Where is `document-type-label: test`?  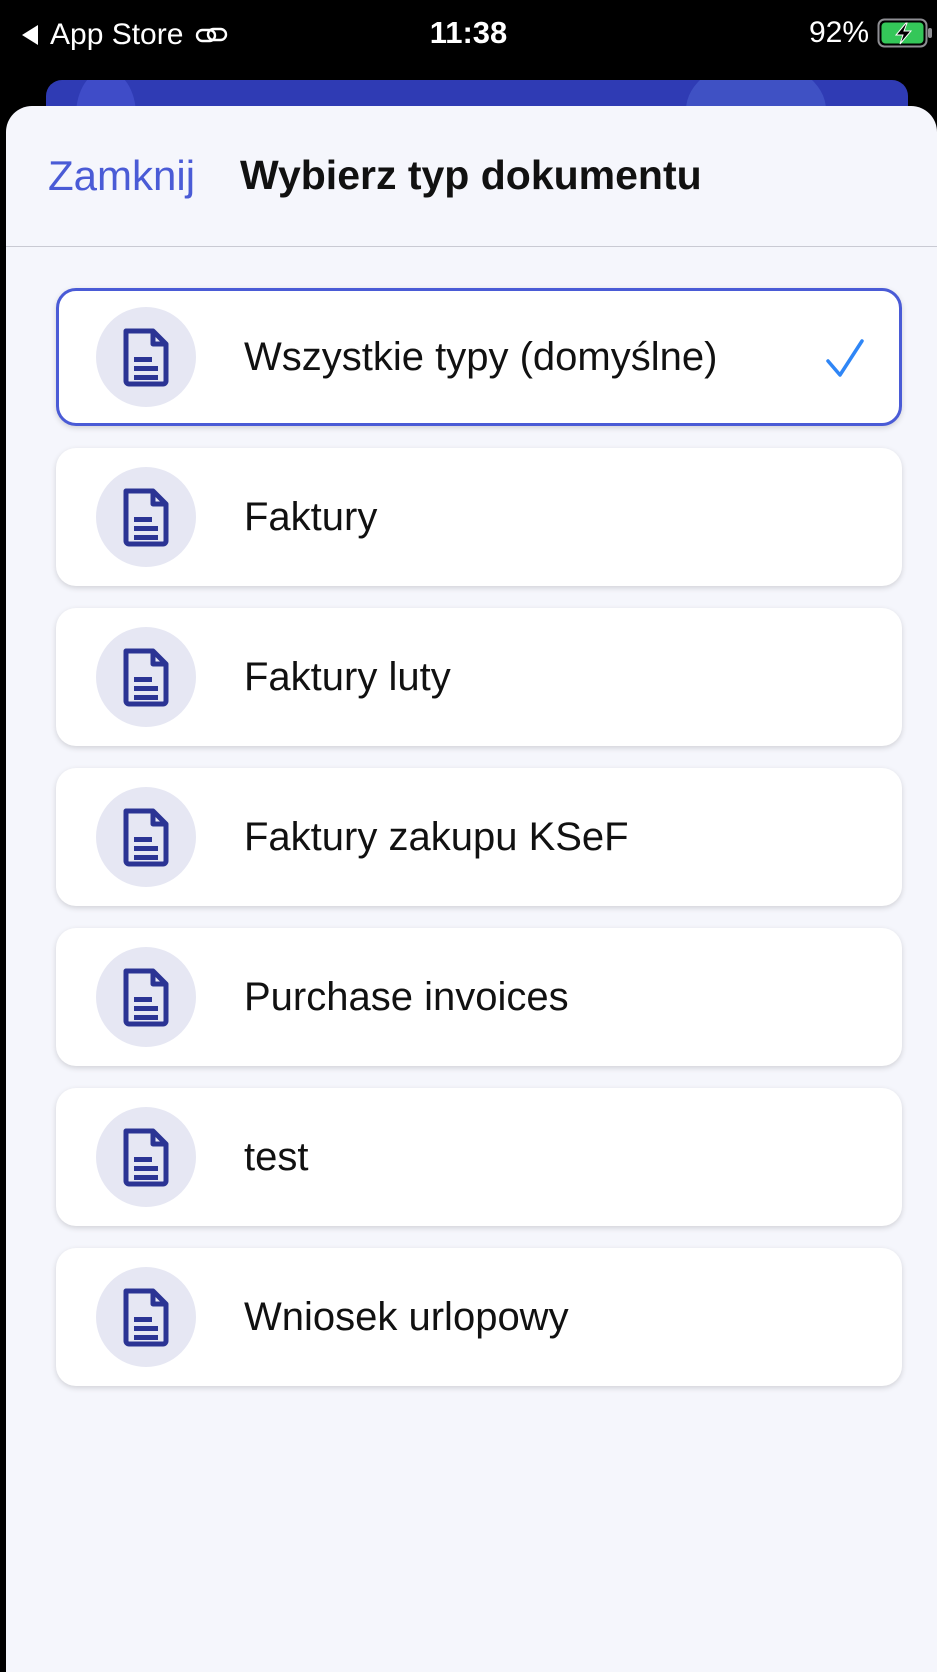
document-type-label: test is located at coordinates (276, 1157).